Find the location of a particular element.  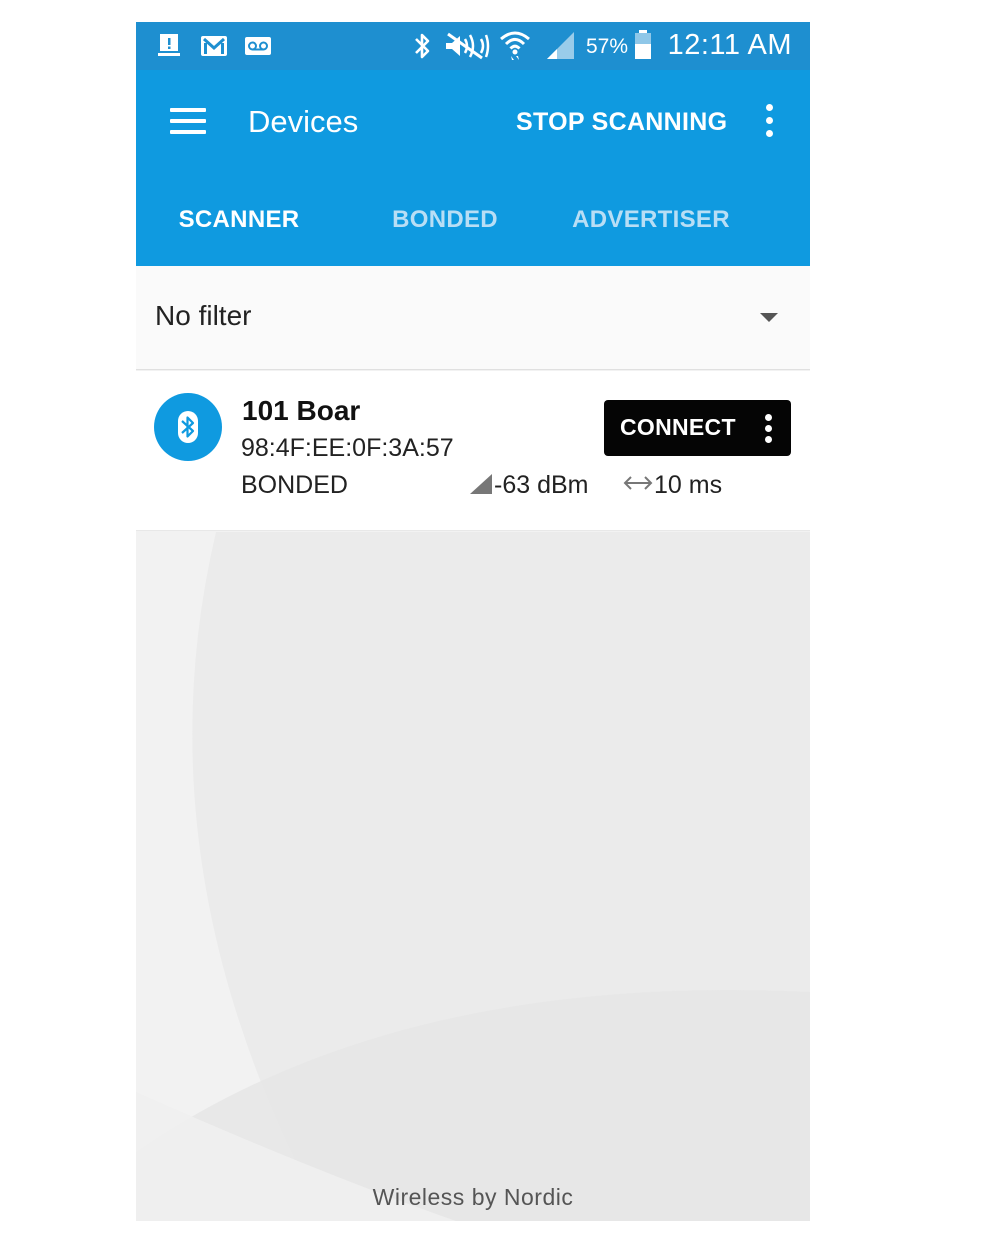

voicemail-icon is located at coordinates (258, 46).